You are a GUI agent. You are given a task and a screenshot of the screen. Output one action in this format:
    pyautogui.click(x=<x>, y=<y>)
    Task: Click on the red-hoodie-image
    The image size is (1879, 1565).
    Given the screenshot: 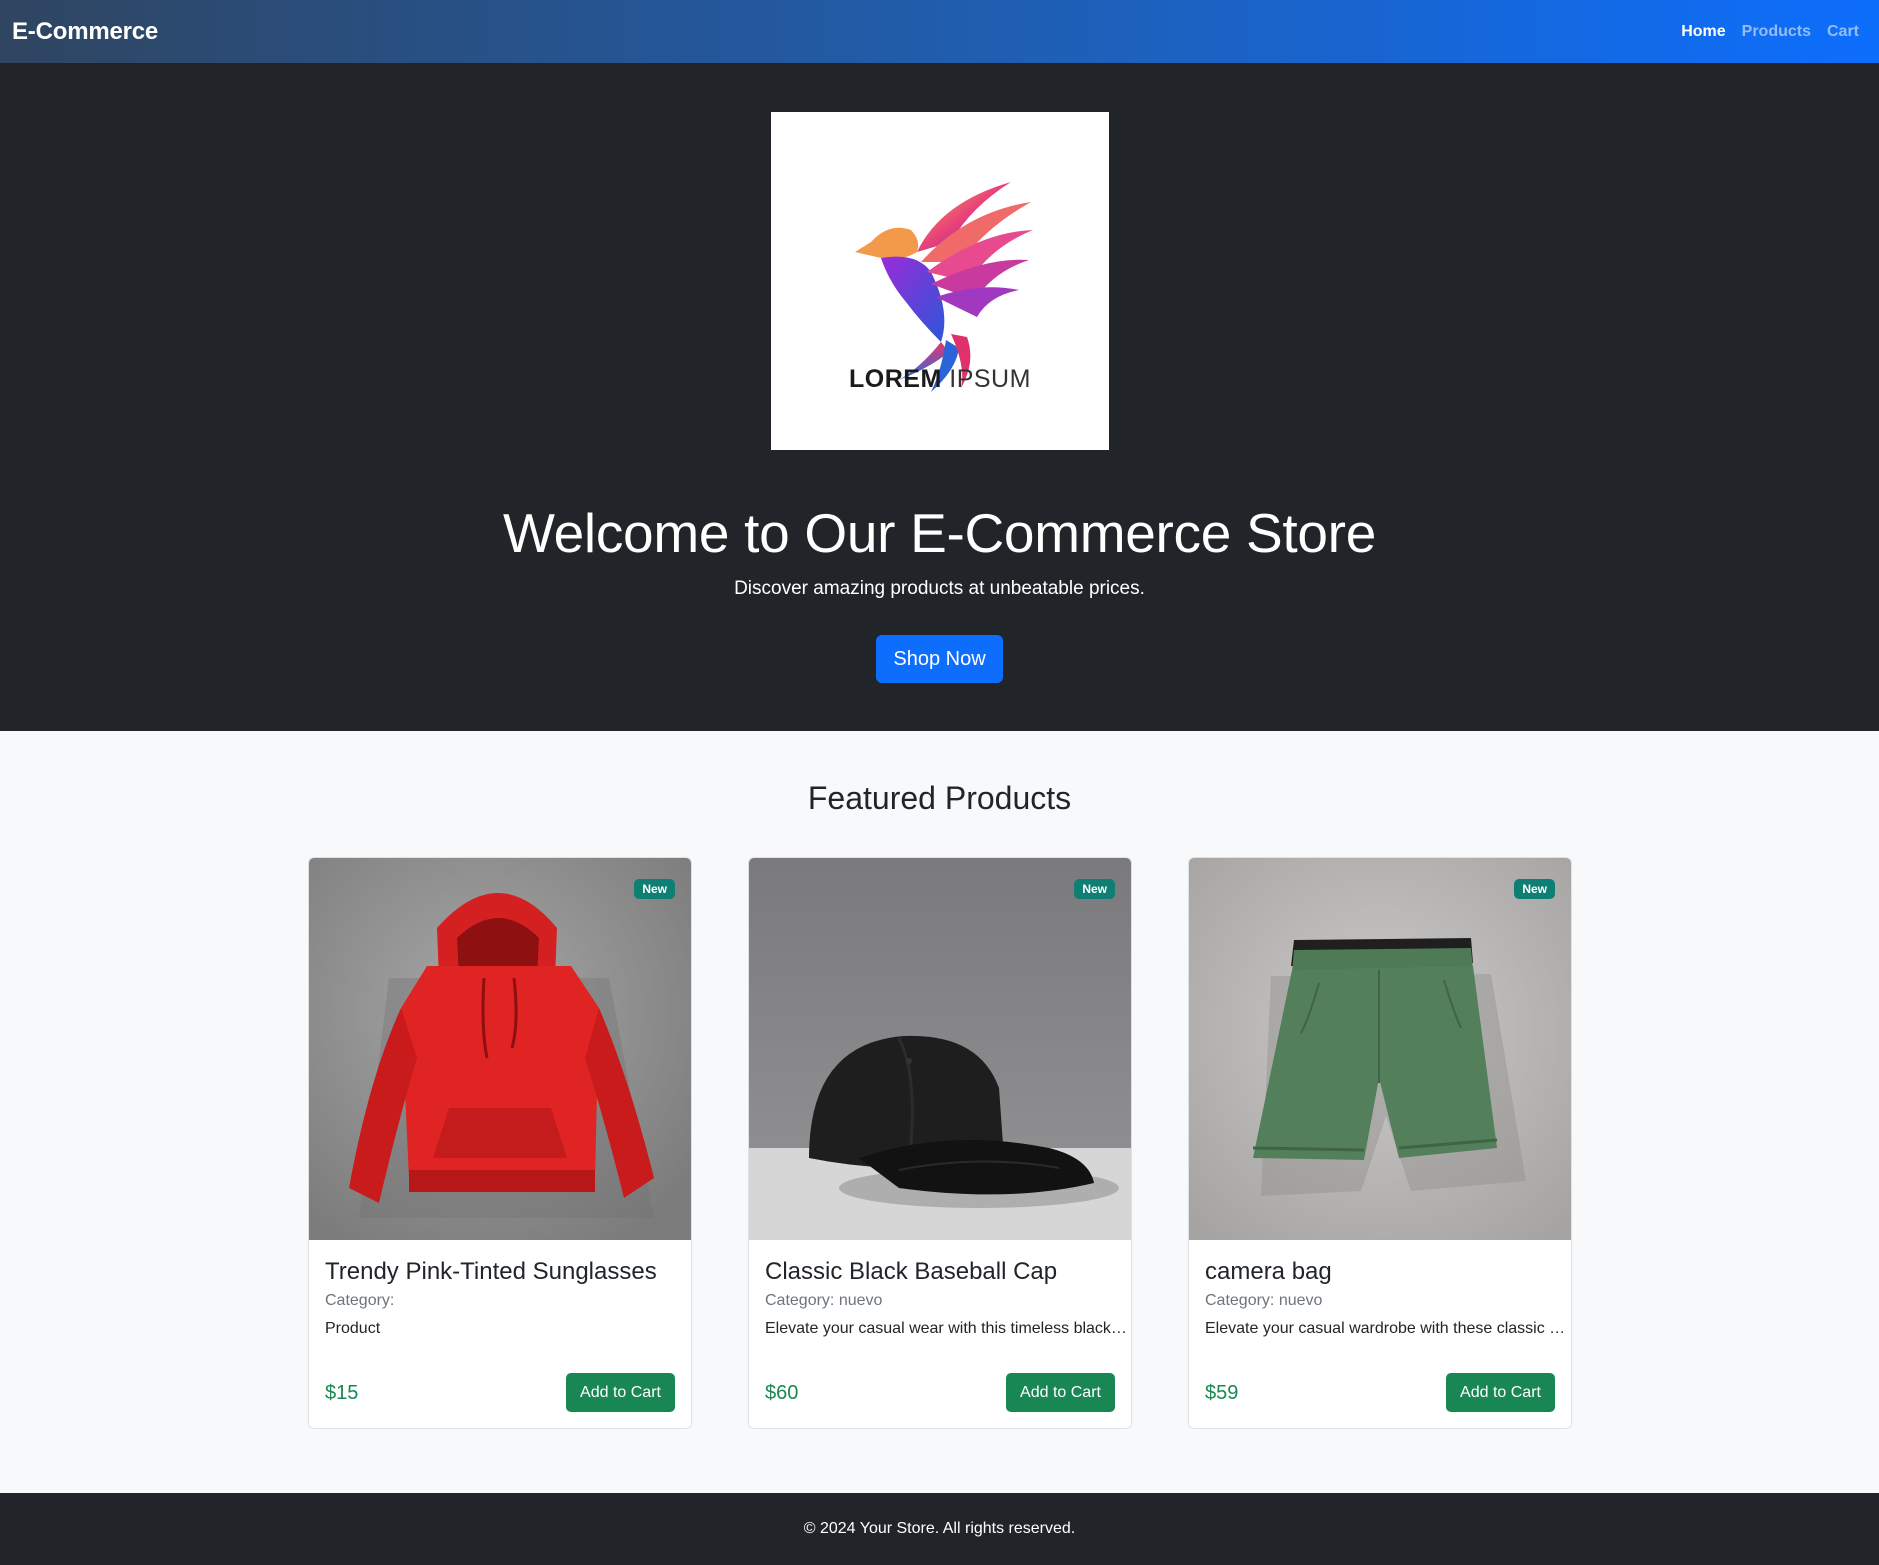 What is the action you would take?
    pyautogui.click(x=500, y=1049)
    